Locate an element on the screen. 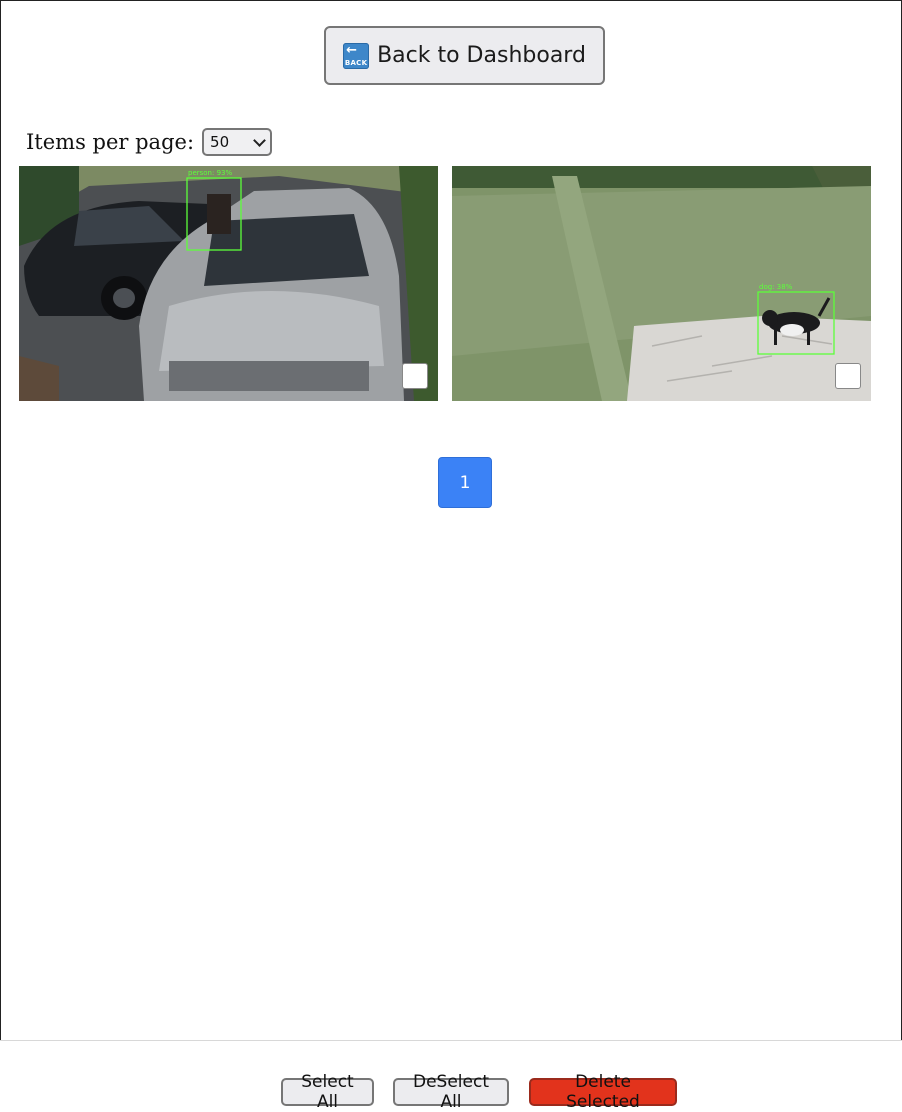  back-button-label: Back to Dashboard is located at coordinates (481, 55).